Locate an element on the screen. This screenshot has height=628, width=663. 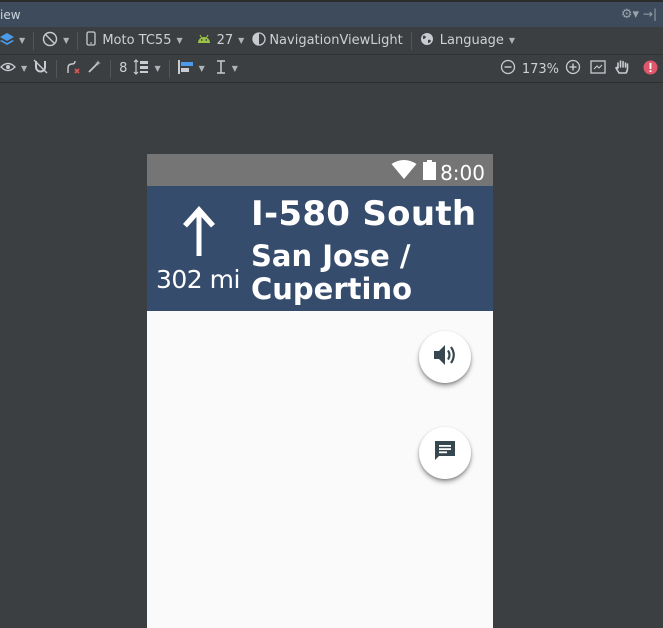
margin-value: 8 is located at coordinates (123, 68).